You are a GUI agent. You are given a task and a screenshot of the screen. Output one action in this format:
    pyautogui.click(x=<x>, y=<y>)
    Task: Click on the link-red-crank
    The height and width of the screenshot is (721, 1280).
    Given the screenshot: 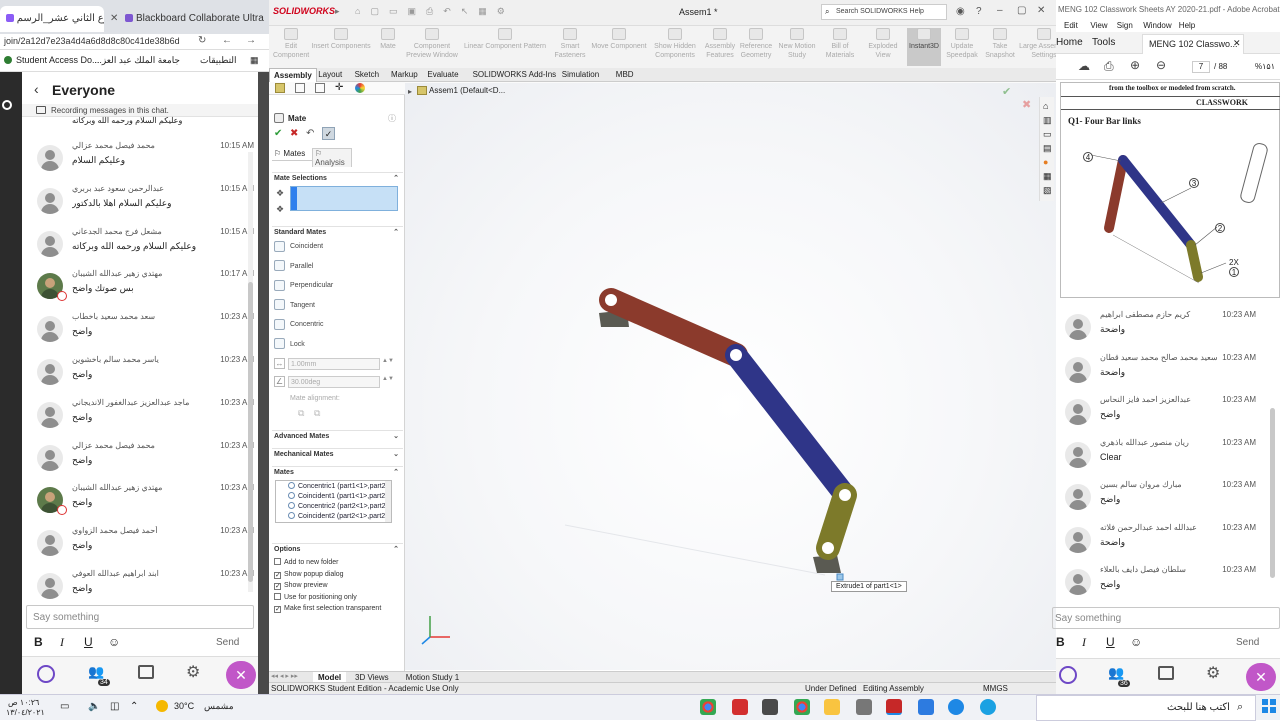 What is the action you would take?
    pyautogui.click(x=673, y=327)
    